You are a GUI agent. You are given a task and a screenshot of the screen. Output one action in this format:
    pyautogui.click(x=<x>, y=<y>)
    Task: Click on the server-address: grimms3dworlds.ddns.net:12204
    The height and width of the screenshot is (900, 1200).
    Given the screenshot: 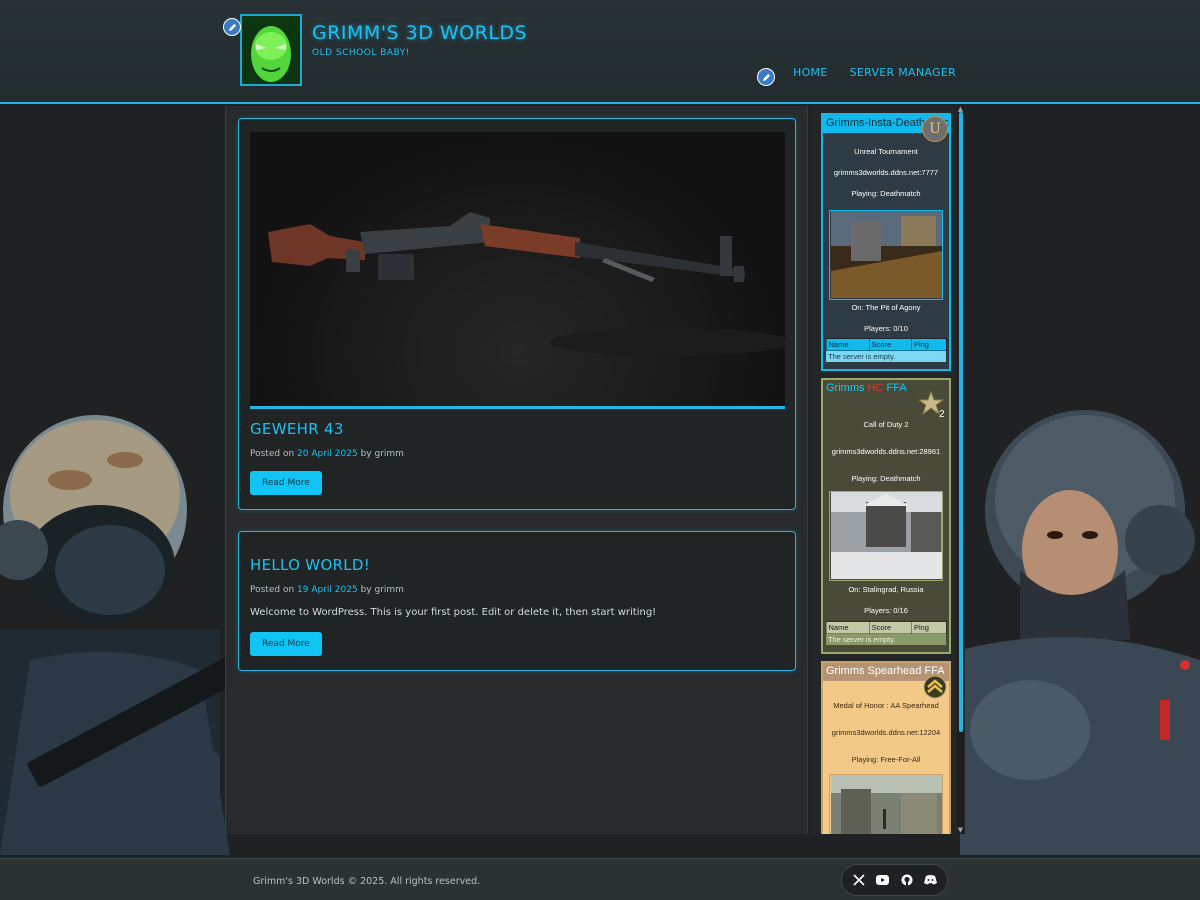 What is the action you would take?
    pyautogui.click(x=886, y=732)
    